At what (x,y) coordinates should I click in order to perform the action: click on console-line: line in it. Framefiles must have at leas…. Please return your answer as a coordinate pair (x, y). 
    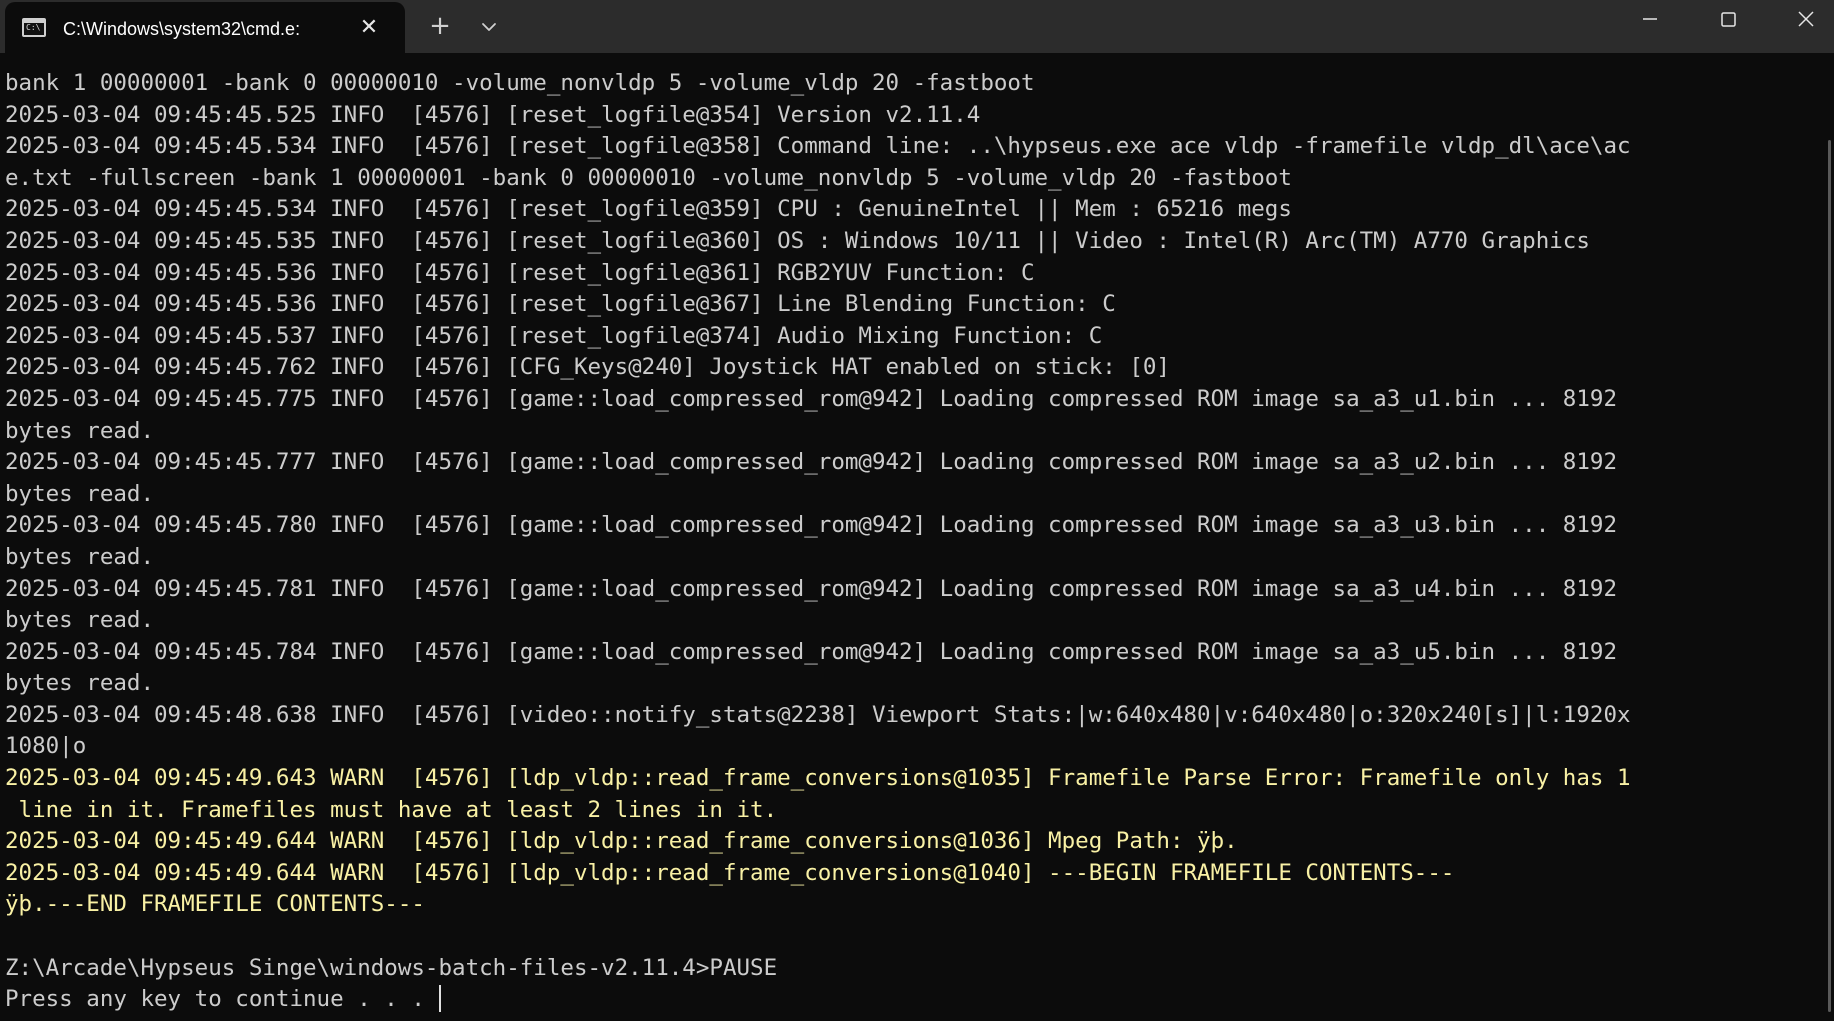
    Looking at the image, I should click on (915, 811).